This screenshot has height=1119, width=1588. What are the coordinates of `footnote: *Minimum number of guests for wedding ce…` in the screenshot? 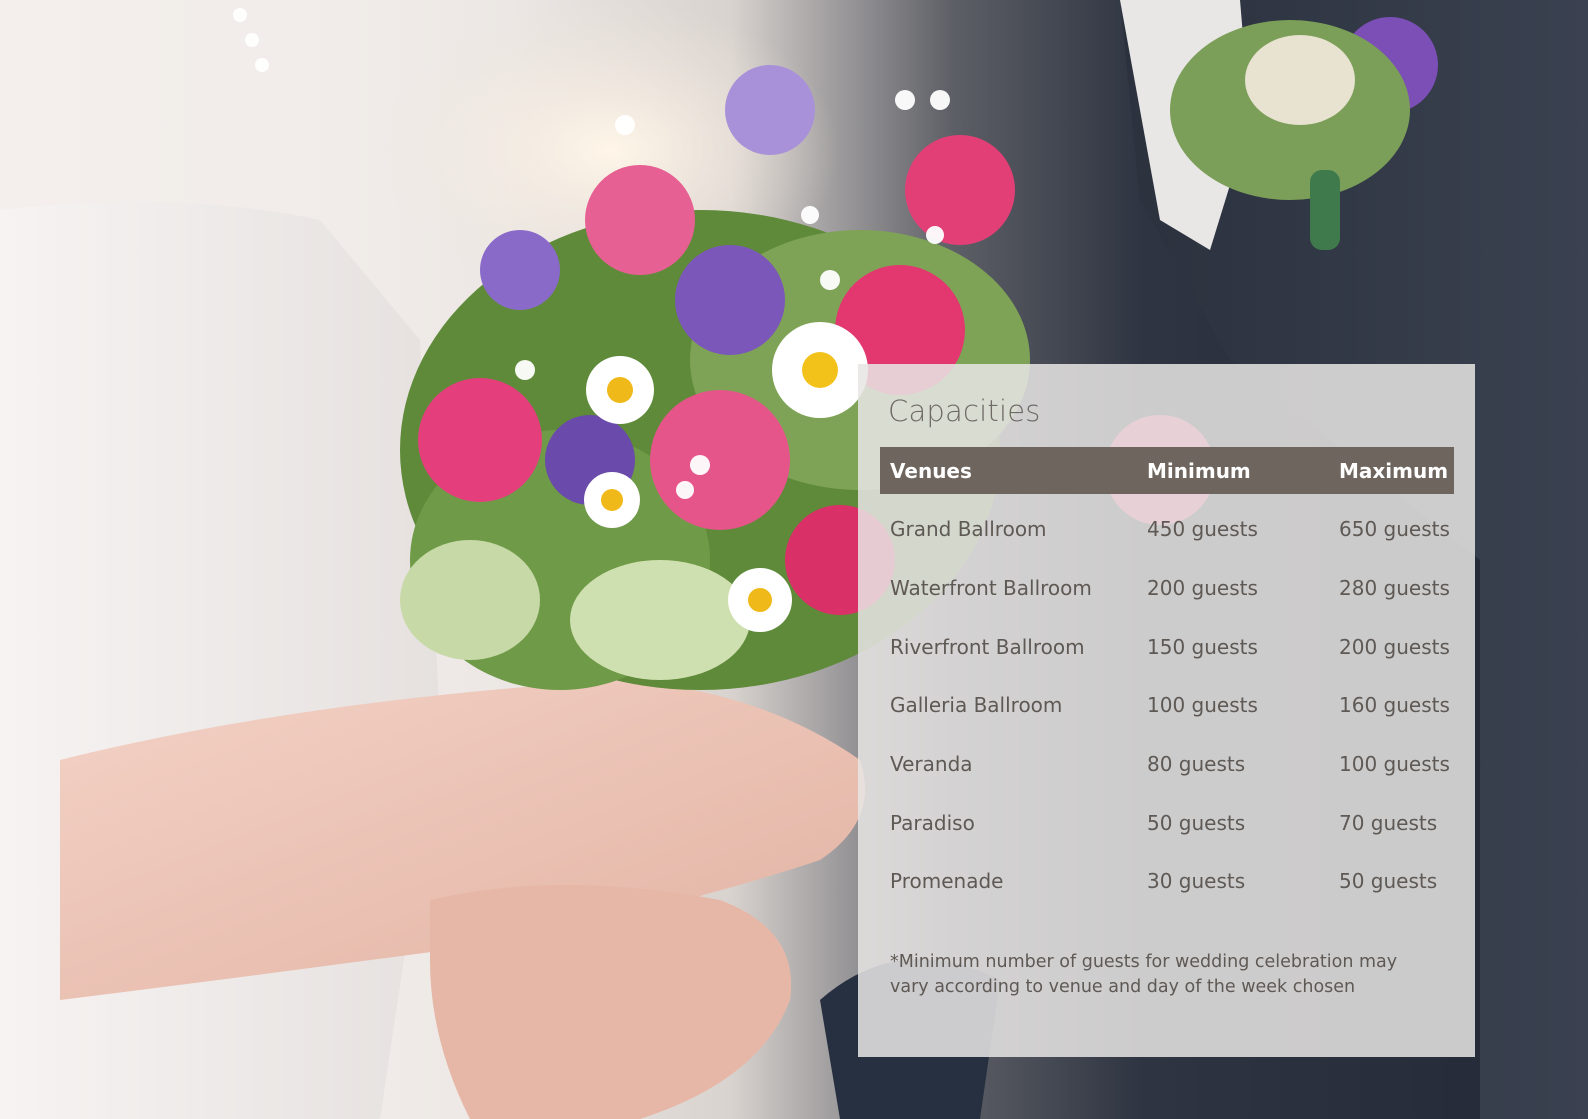 It's located at (1170, 975).